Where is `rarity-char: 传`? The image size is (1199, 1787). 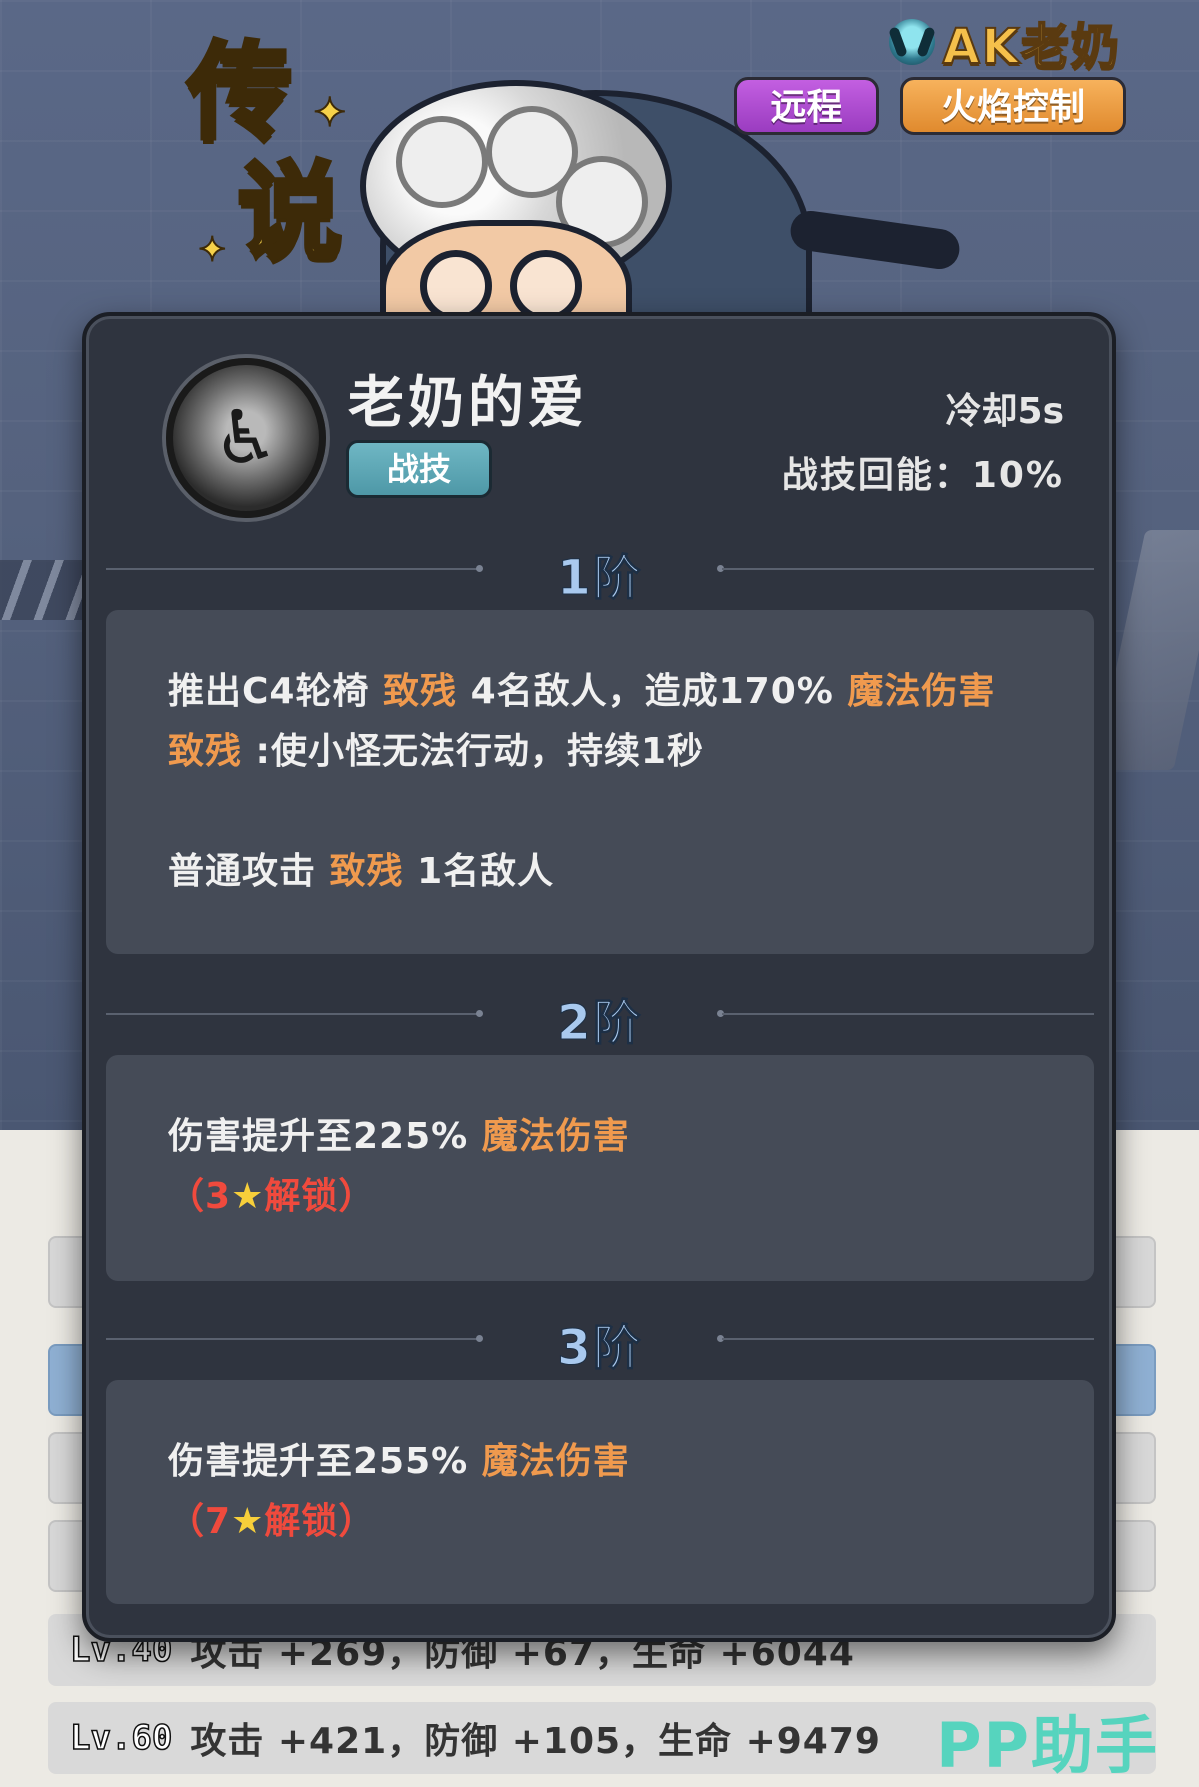
rarity-char: 传 is located at coordinates (239, 92).